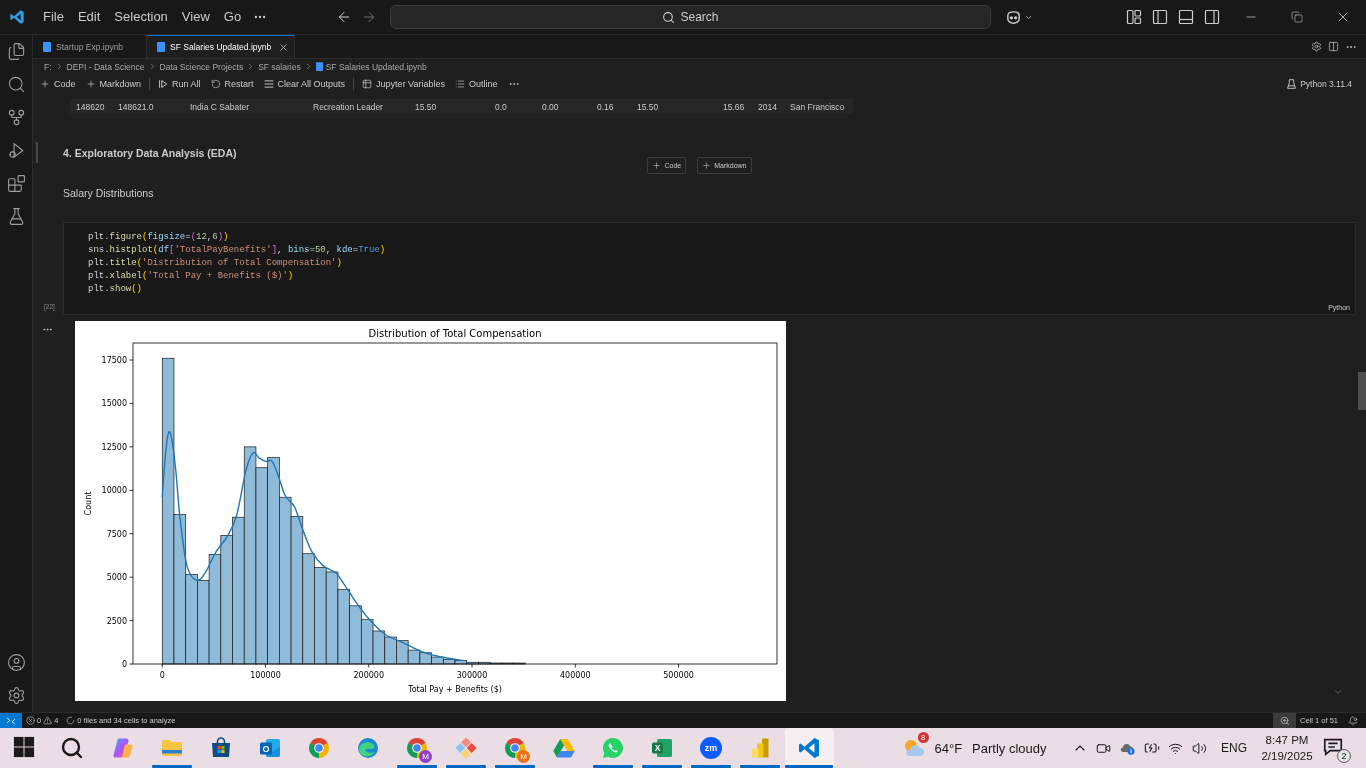 This screenshot has height=768, width=1366. Describe the element at coordinates (91, 106) in the screenshot. I see `table-cell-text: 148620` at that location.